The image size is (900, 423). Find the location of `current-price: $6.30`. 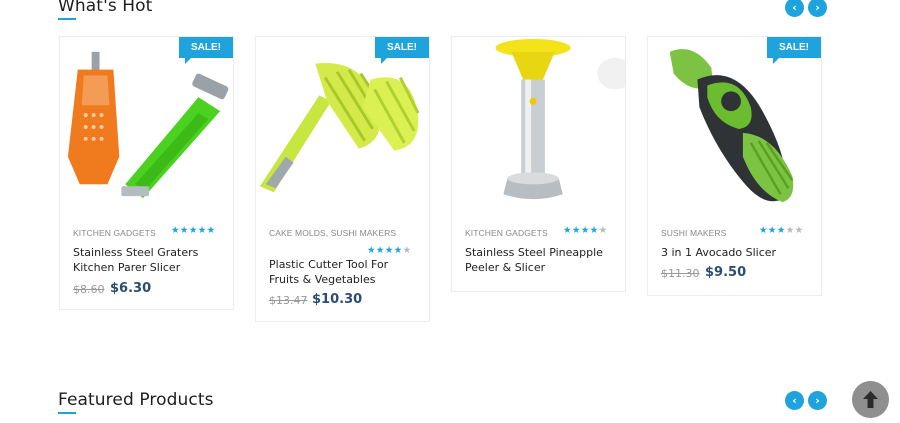

current-price: $6.30 is located at coordinates (131, 288).